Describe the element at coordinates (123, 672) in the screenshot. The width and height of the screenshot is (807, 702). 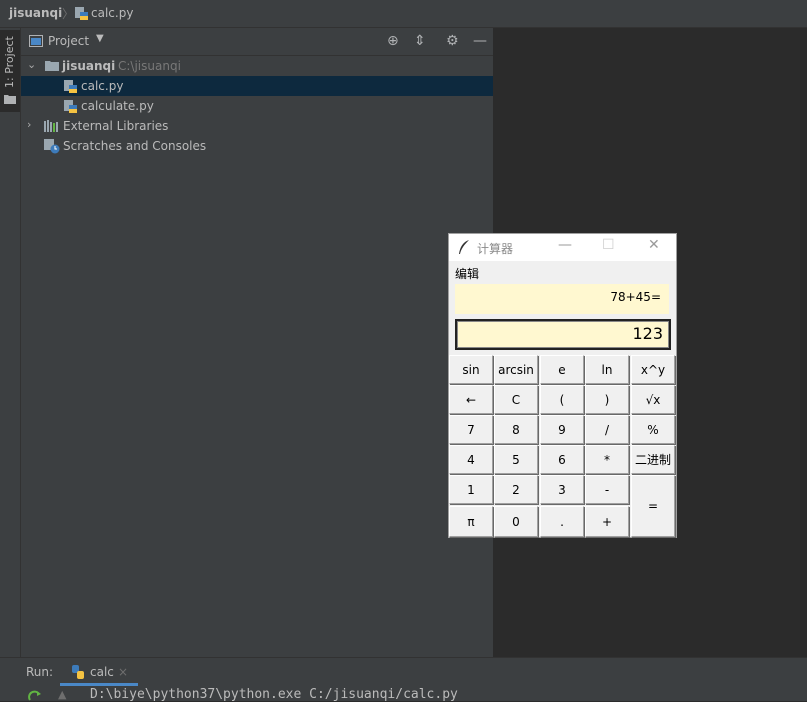
I see `close-icon: ×` at that location.